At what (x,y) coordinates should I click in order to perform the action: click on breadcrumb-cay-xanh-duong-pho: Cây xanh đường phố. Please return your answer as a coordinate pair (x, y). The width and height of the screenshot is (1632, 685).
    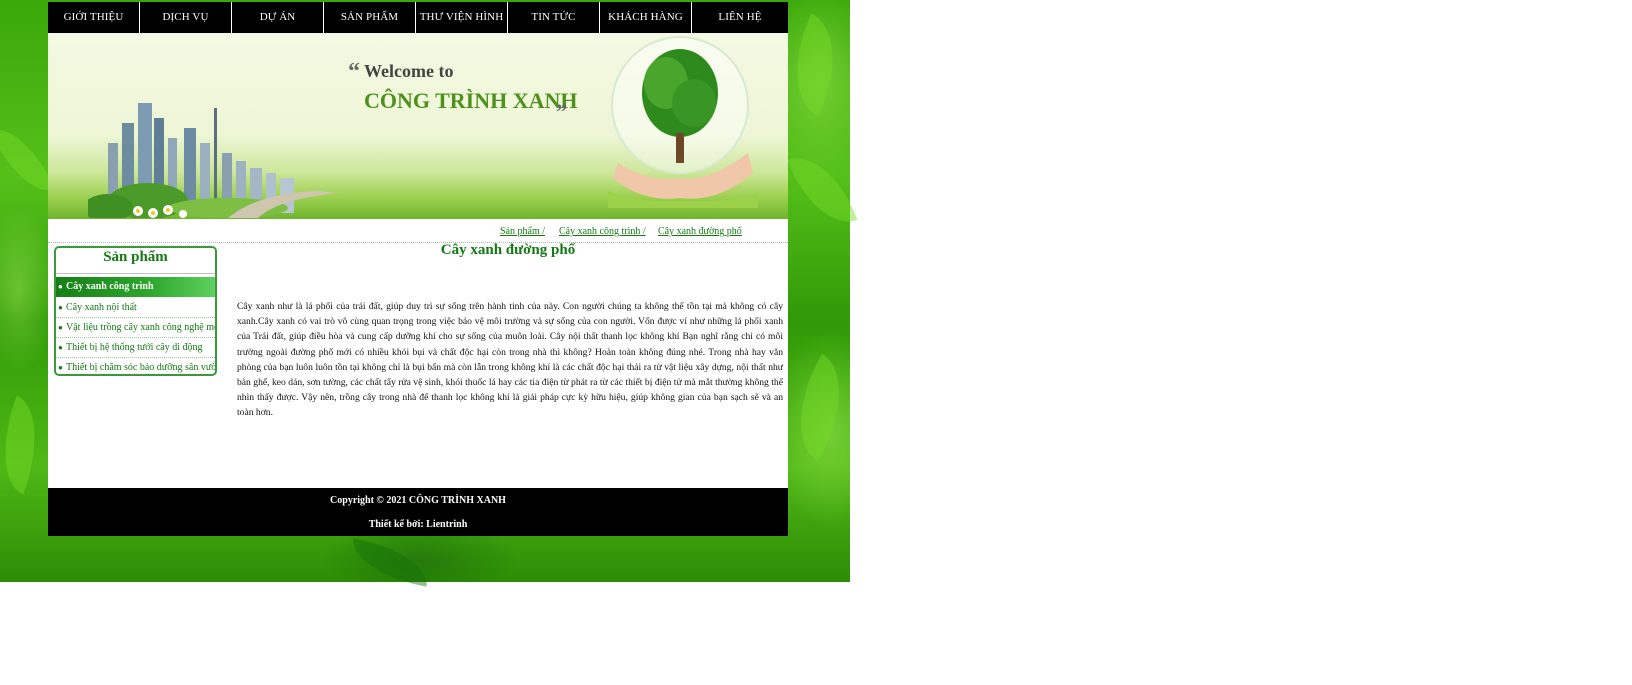
    Looking at the image, I should click on (700, 231).